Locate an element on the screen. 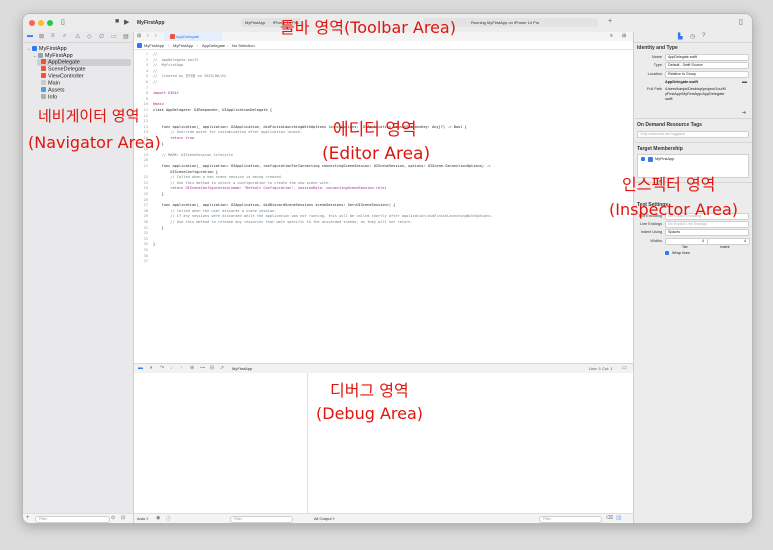 This screenshot has height=550, width=773. add-file-icon: + is located at coordinates (28, 518).